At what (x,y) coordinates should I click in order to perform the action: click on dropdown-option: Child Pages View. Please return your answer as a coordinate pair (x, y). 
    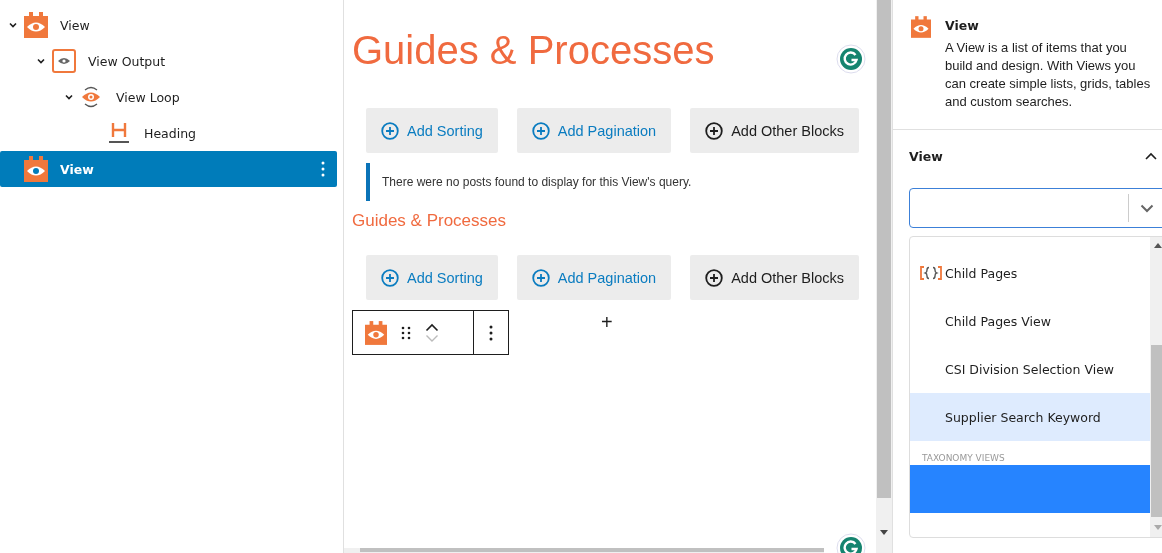
    Looking at the image, I should click on (1030, 321).